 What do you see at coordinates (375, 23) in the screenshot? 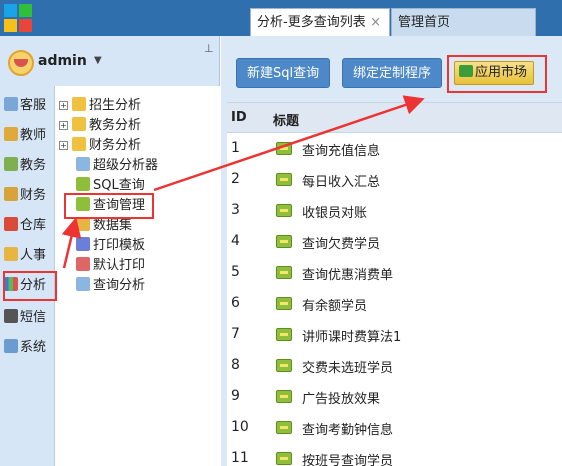
I see `close-icon: ×` at bounding box center [375, 23].